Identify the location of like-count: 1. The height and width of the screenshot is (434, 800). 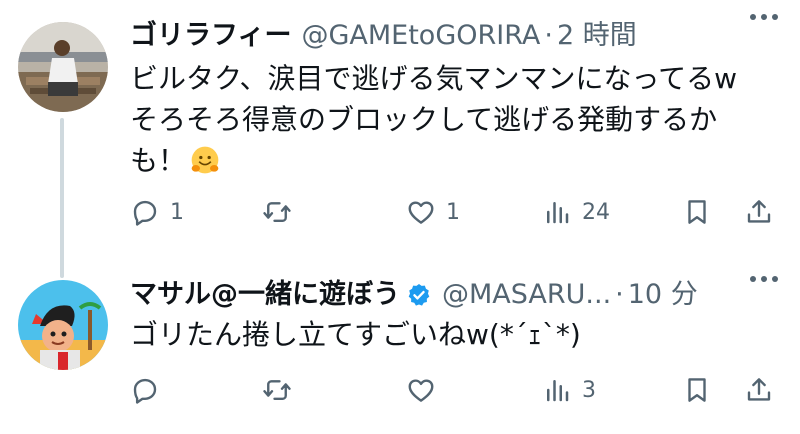
(453, 212).